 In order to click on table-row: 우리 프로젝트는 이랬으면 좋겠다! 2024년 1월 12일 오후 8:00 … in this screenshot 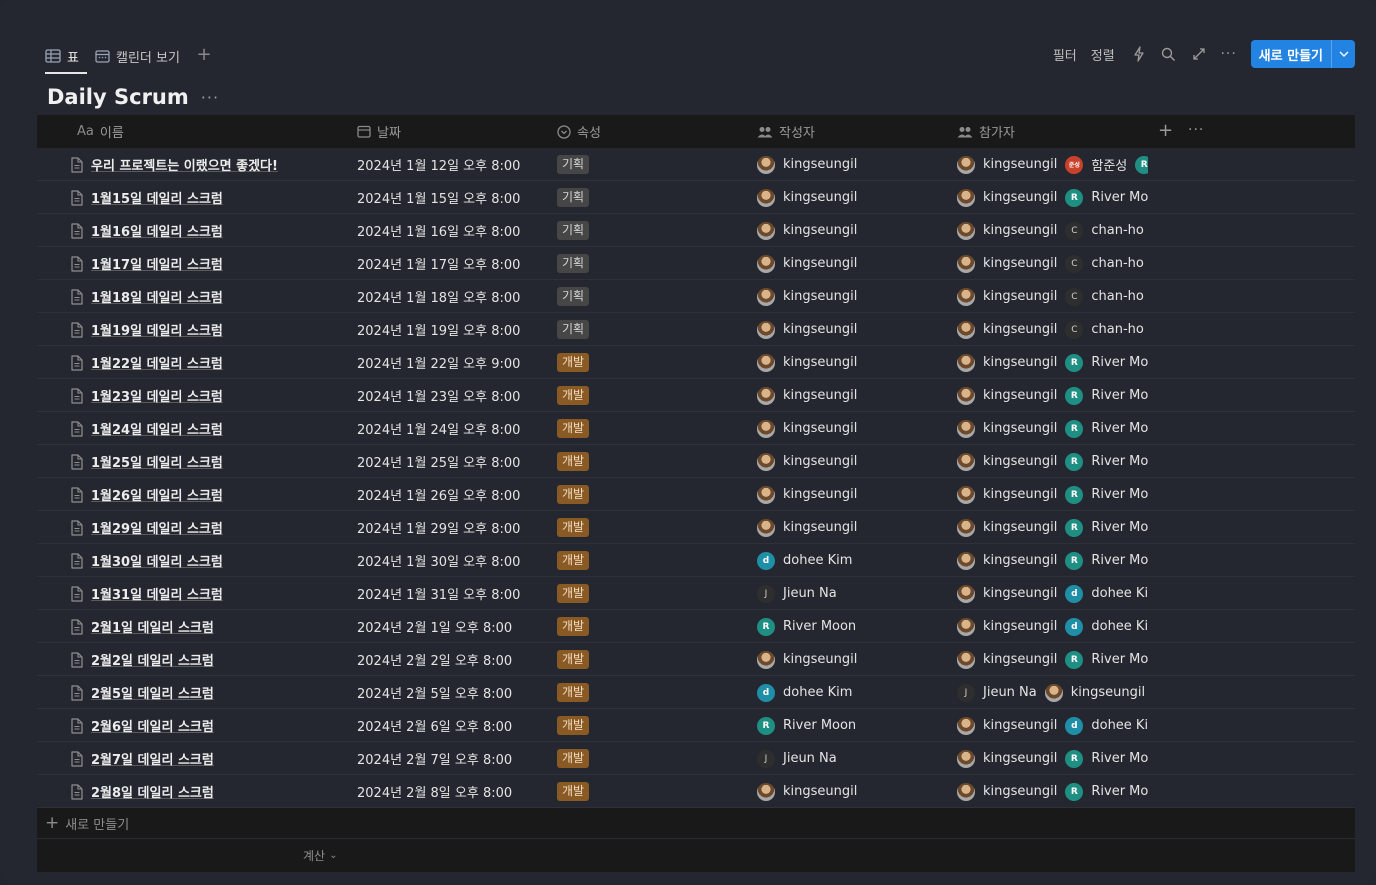, I will do `click(696, 164)`.